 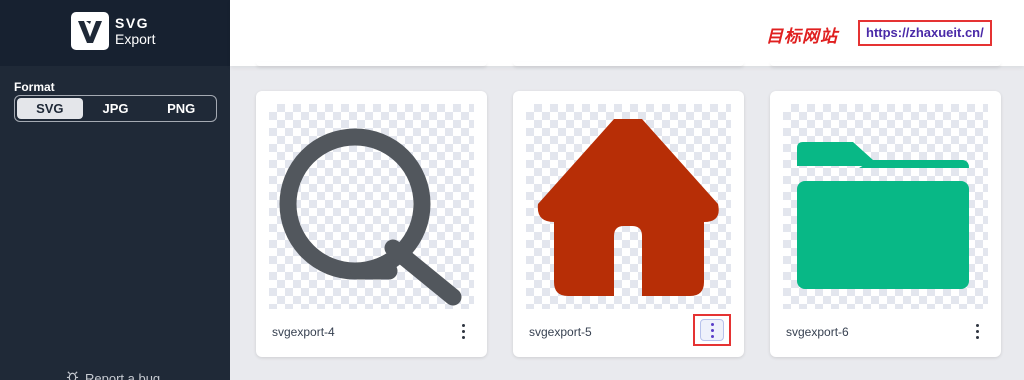 I want to click on card-filename: svgexport-5, so click(x=560, y=332).